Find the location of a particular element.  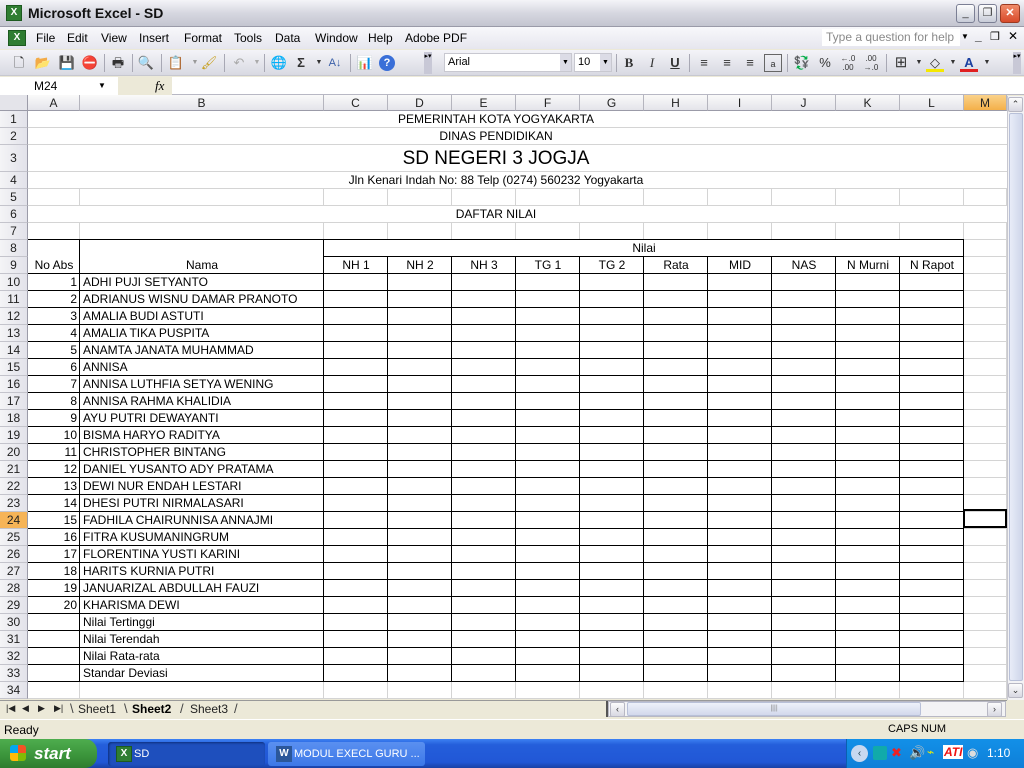

row-header-27: 27 is located at coordinates (14, 571).